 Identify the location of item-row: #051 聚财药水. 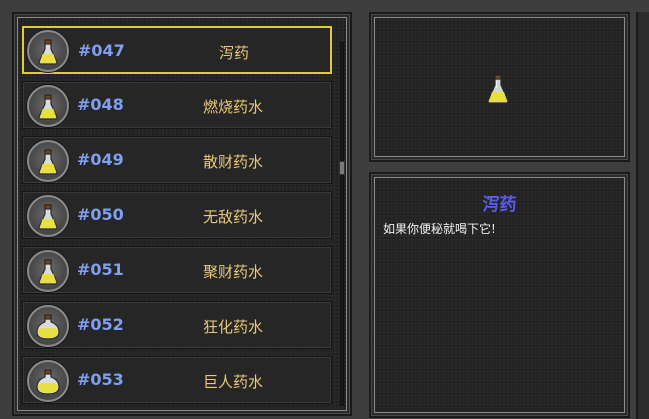
(177, 270).